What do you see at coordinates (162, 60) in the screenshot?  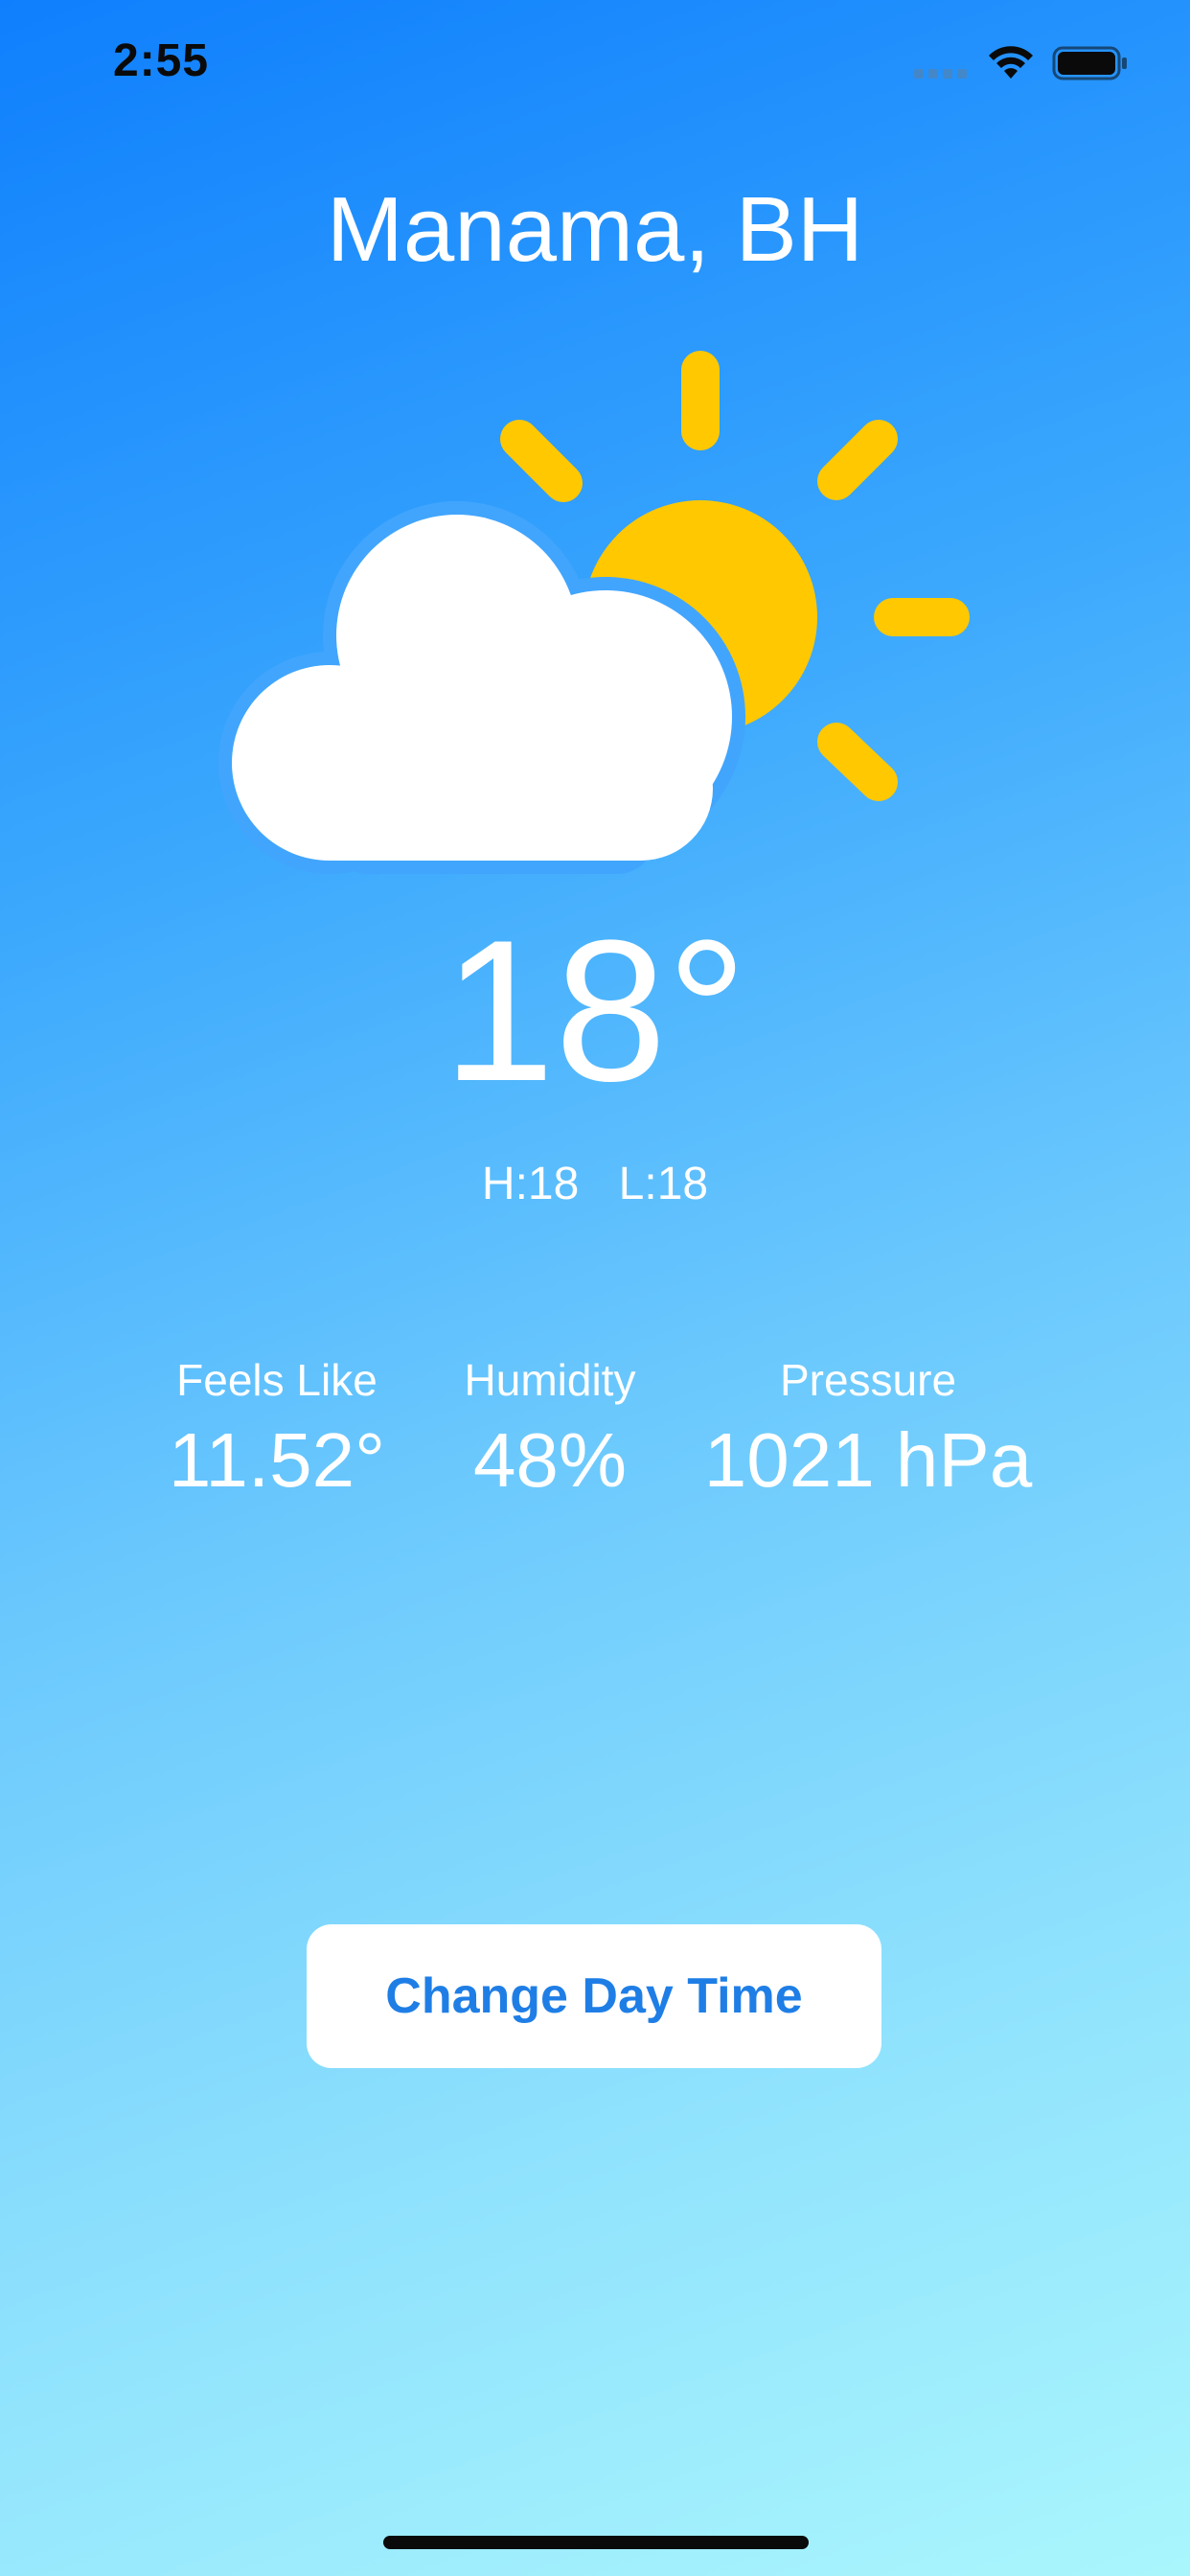 I see `status-time: 2:55` at bounding box center [162, 60].